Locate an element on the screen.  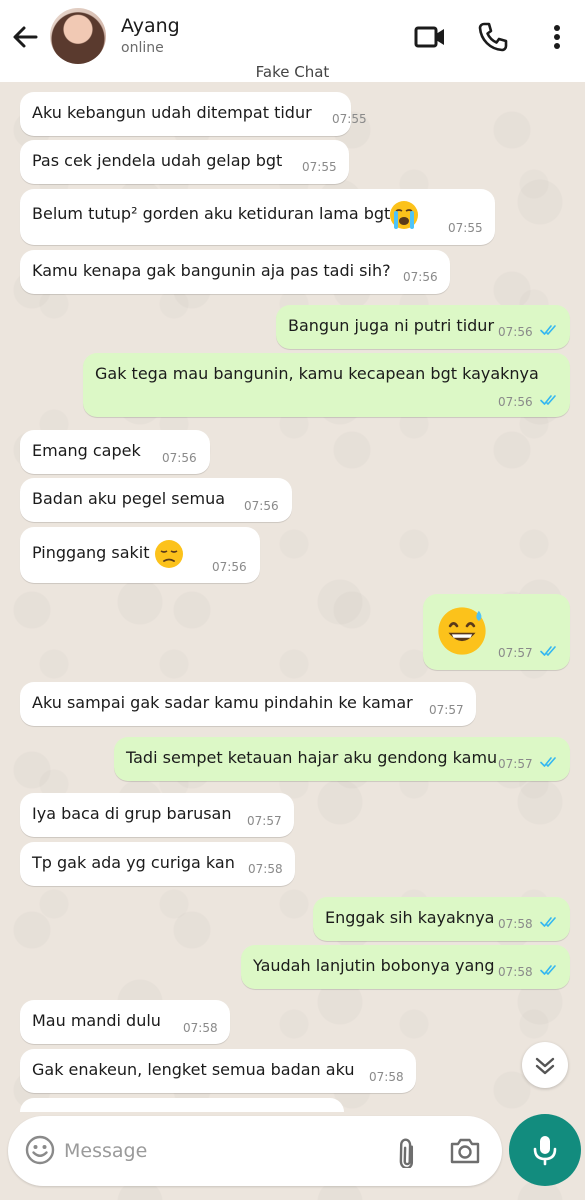
message-bubble-incoming: Pinggang sakit 07:56 is located at coordinates (140, 555).